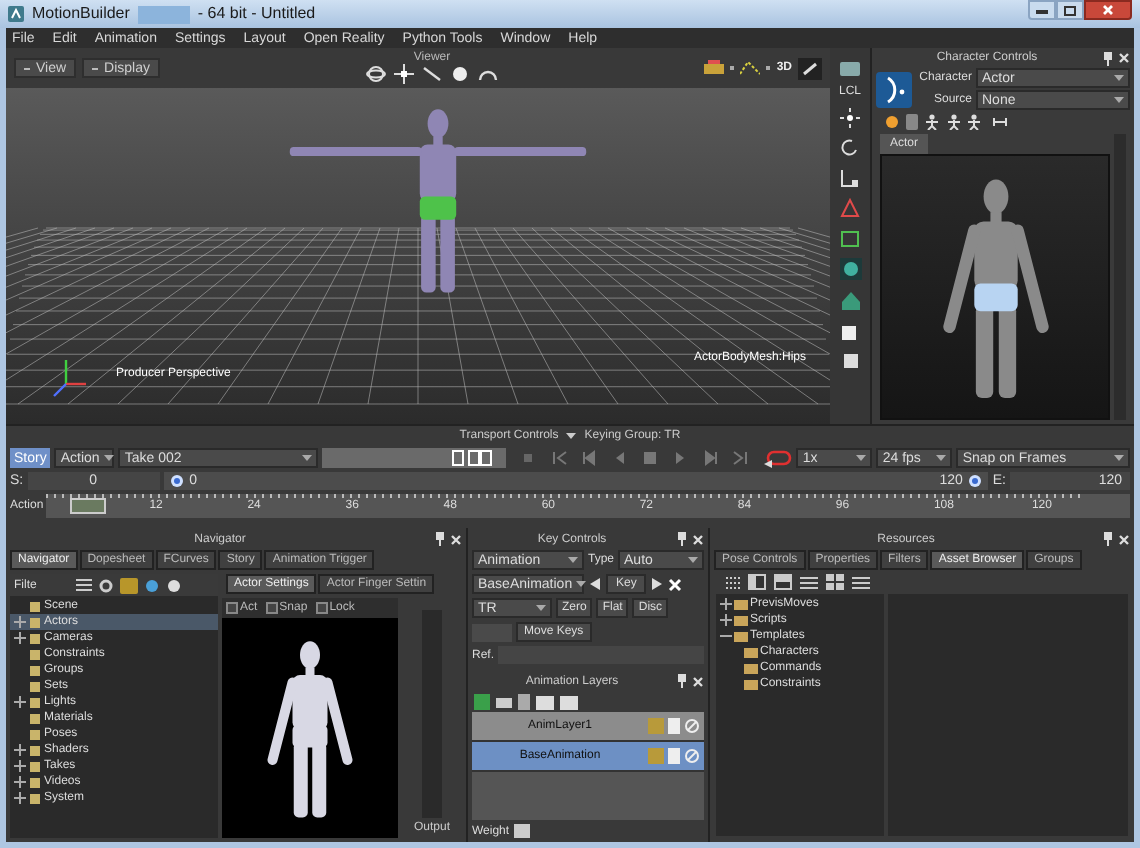  I want to click on frame-icon, so click(850, 238).